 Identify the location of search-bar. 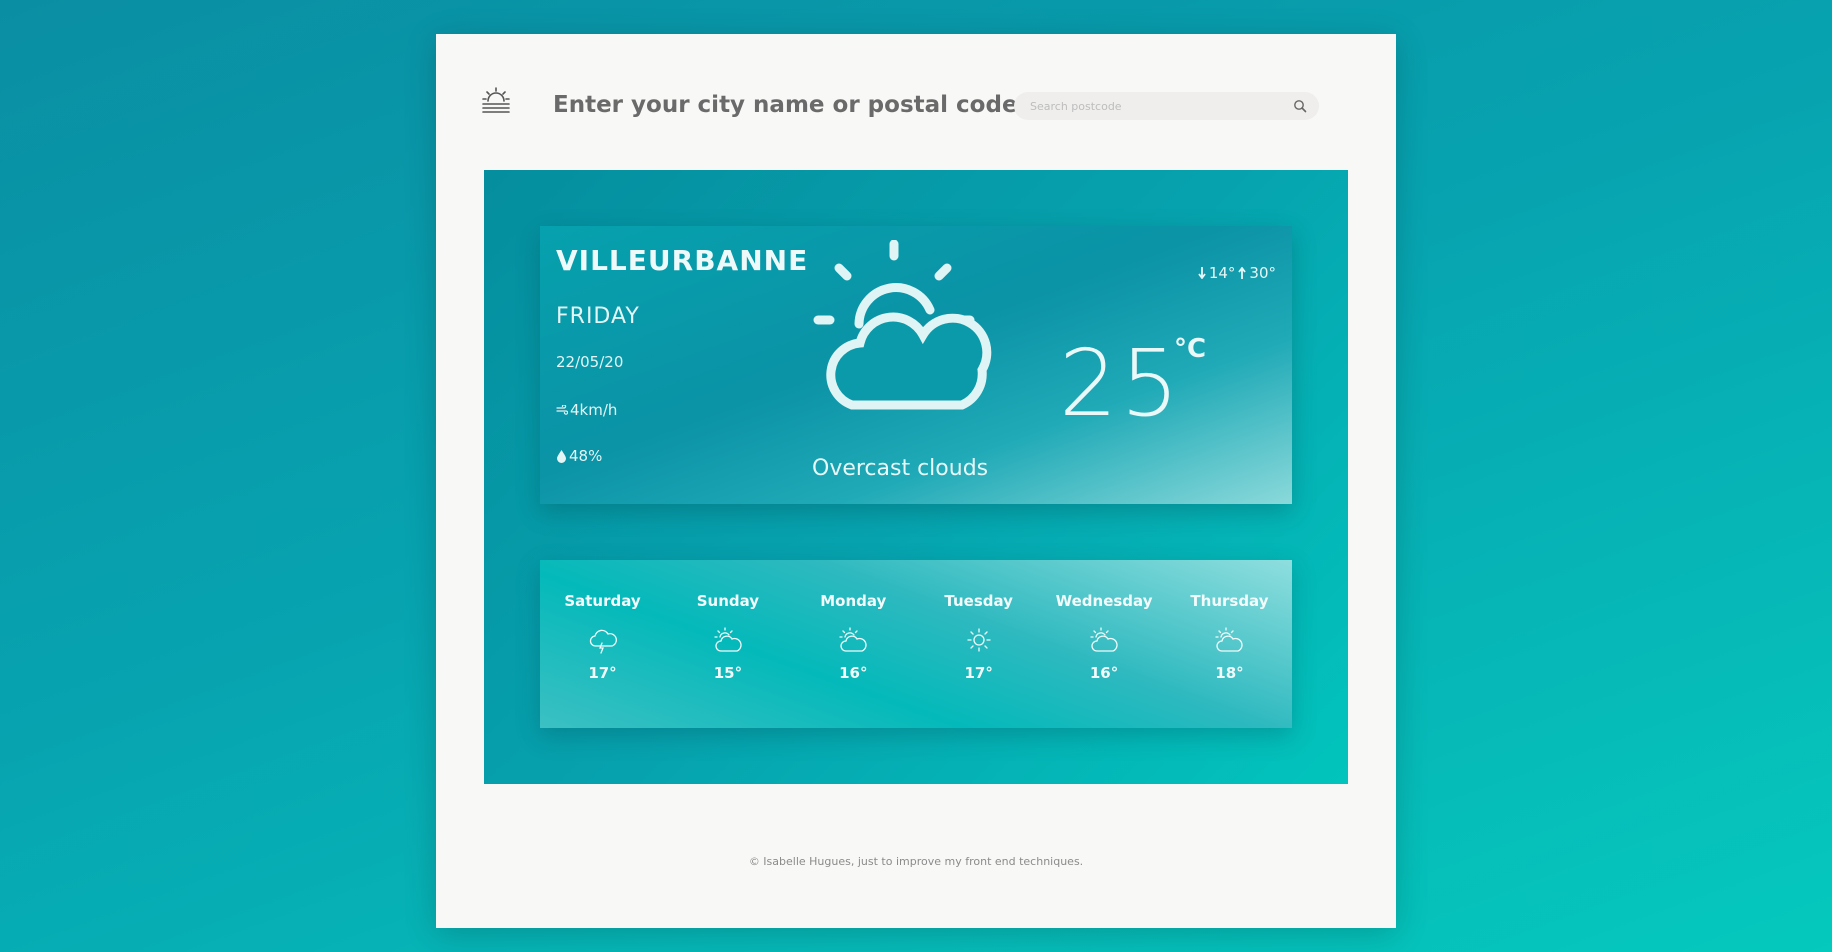
(1166, 106).